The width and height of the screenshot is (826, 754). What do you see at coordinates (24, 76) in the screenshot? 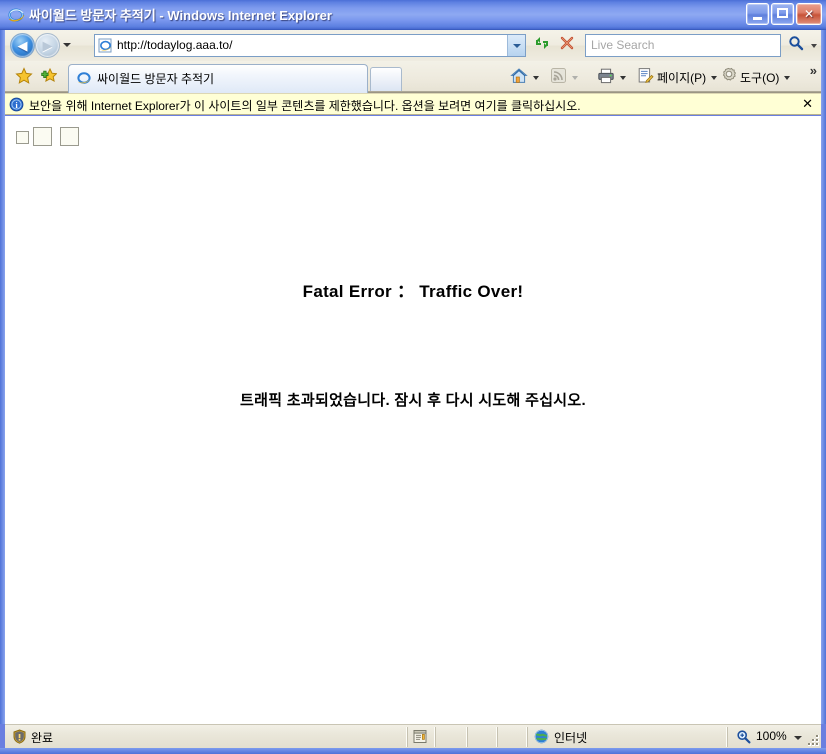
I see `favorites-center-icon` at bounding box center [24, 76].